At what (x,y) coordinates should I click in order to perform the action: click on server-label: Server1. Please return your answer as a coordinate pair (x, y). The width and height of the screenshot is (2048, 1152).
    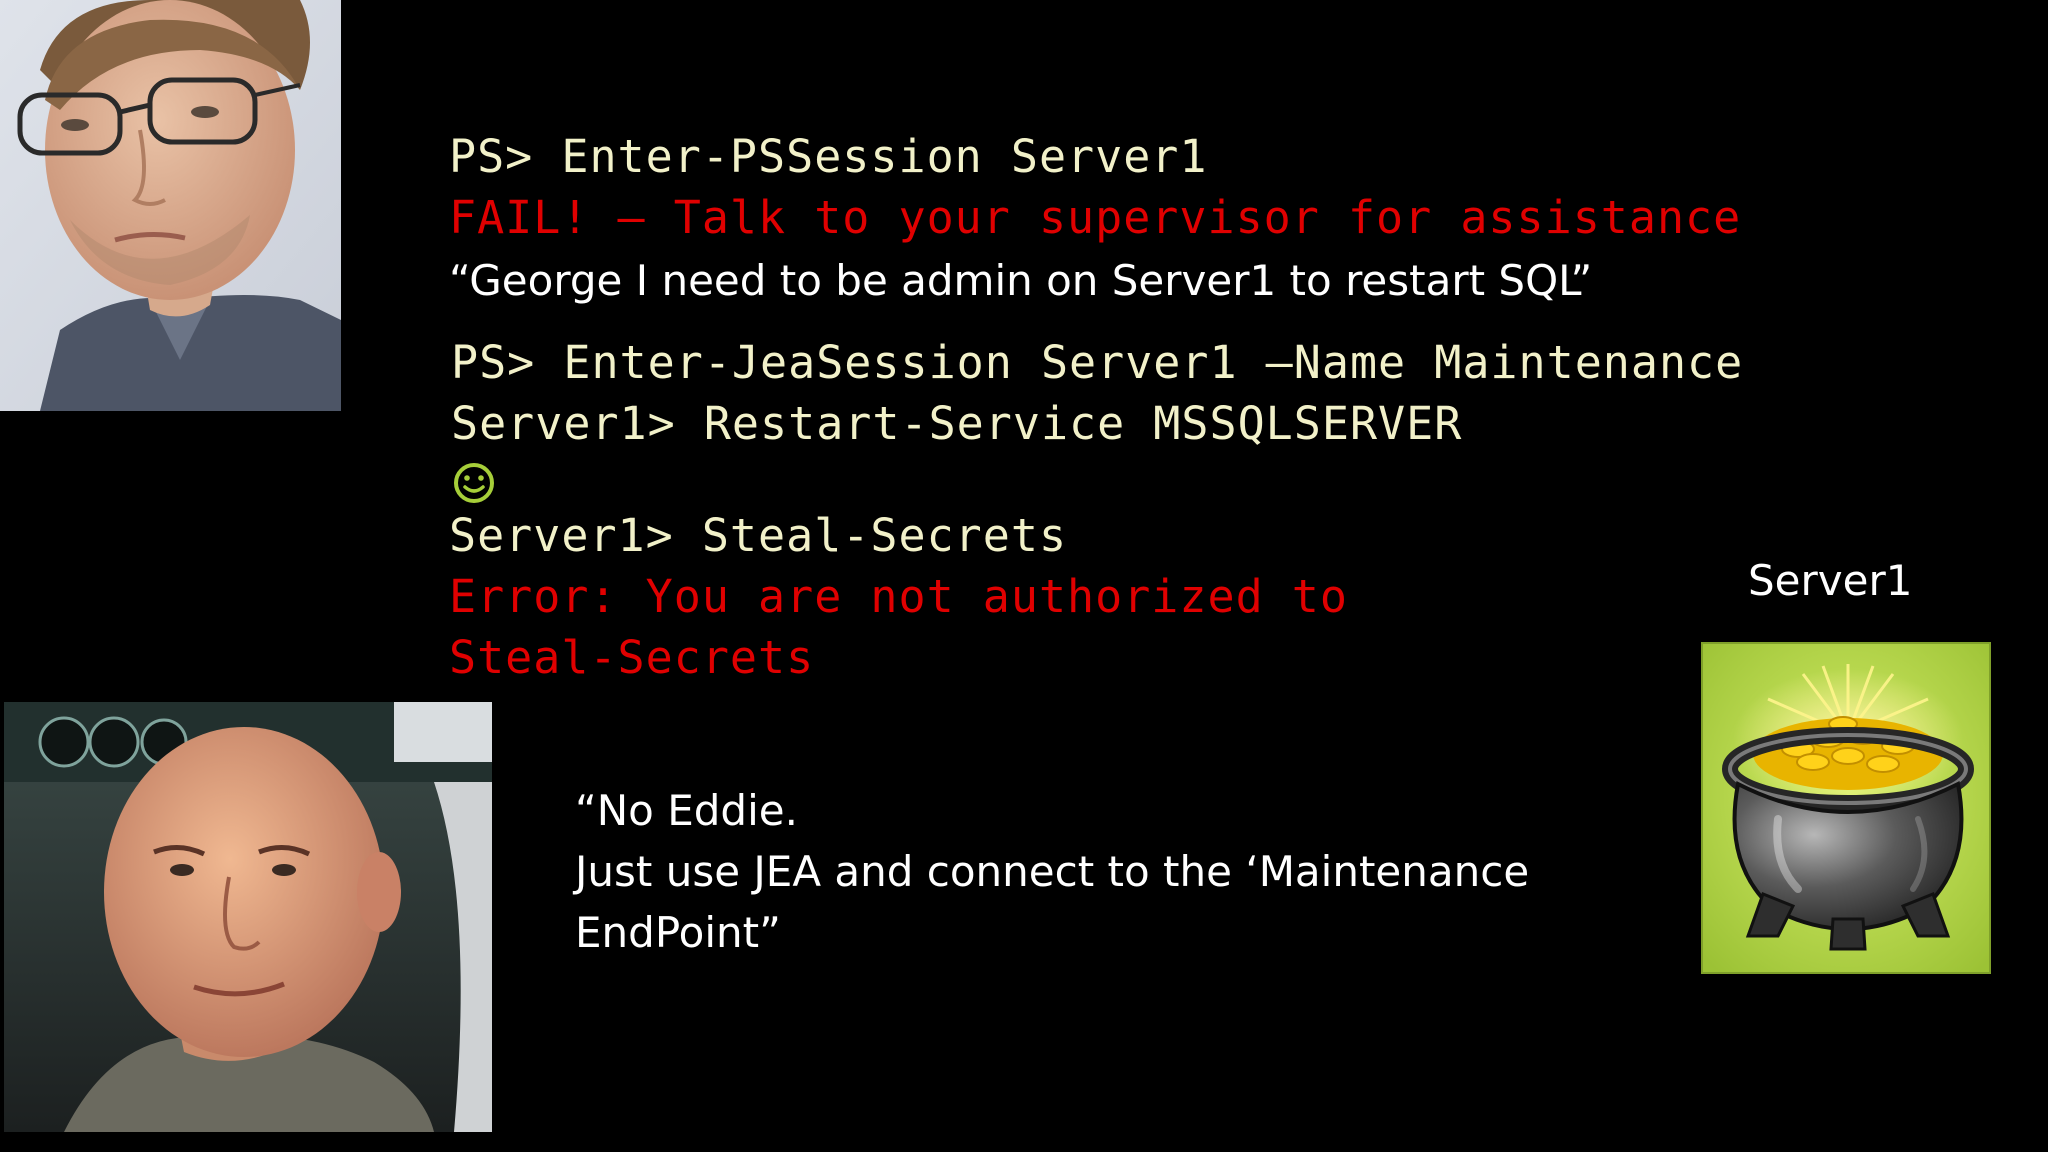
    Looking at the image, I should click on (1830, 580).